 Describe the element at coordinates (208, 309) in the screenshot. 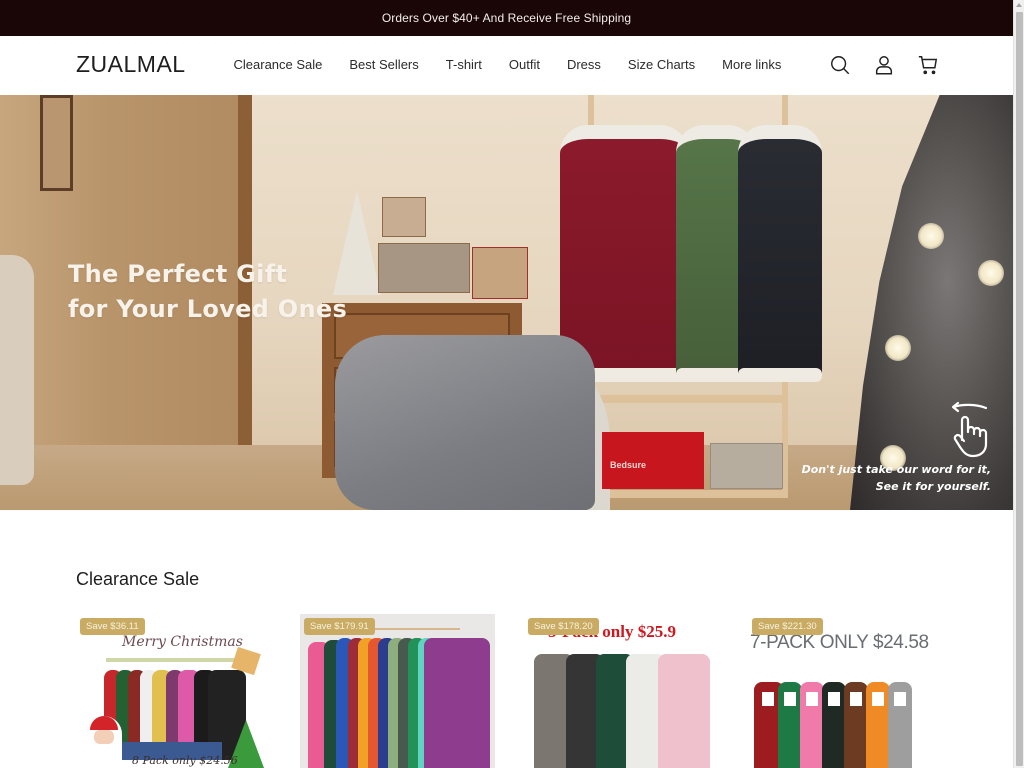

I see `hero-title-line-2: for Your Loved Ones` at that location.